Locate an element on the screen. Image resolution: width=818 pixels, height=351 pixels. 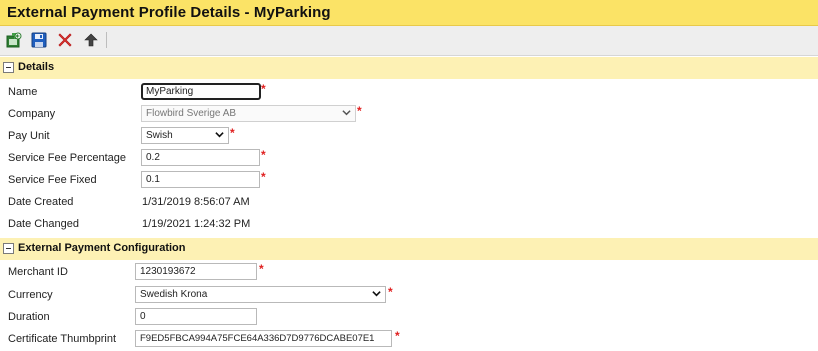
toolbar is located at coordinates (409, 41).